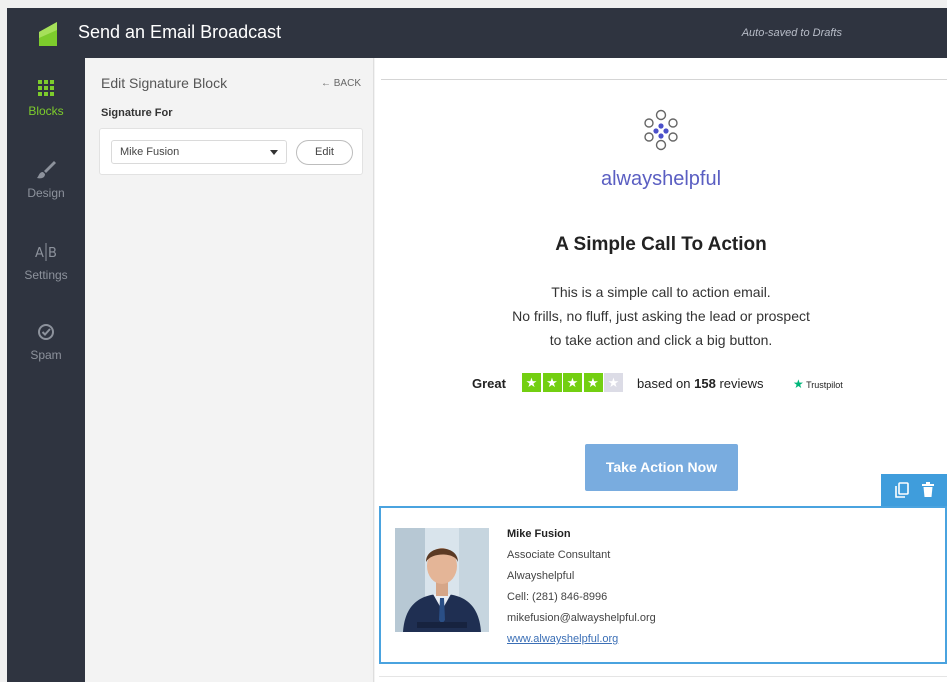 This screenshot has height=682, width=947. Describe the element at coordinates (661, 292) in the screenshot. I see `email-body-line: This is a simple call to action email.` at that location.